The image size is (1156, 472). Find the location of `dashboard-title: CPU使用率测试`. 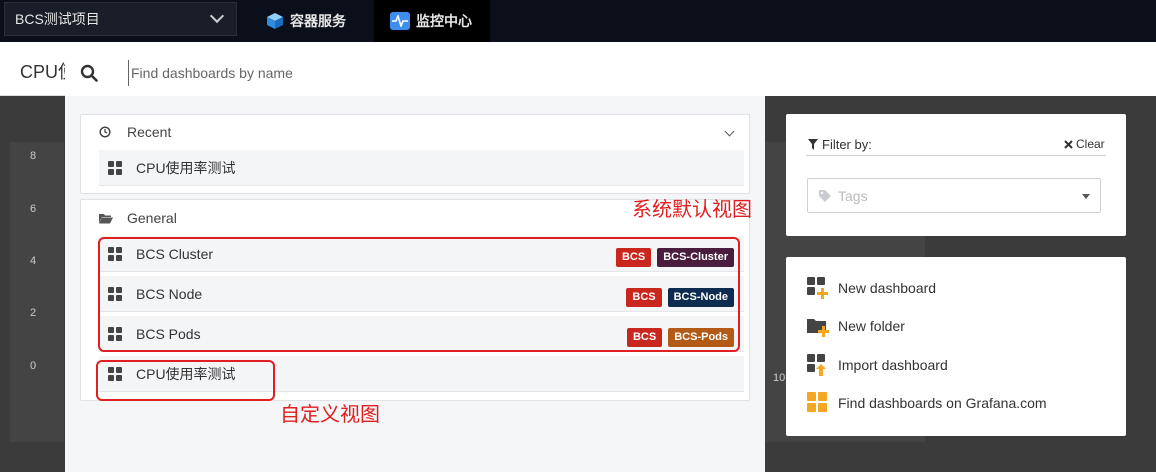

dashboard-title: CPU使用率测试 is located at coordinates (186, 167).